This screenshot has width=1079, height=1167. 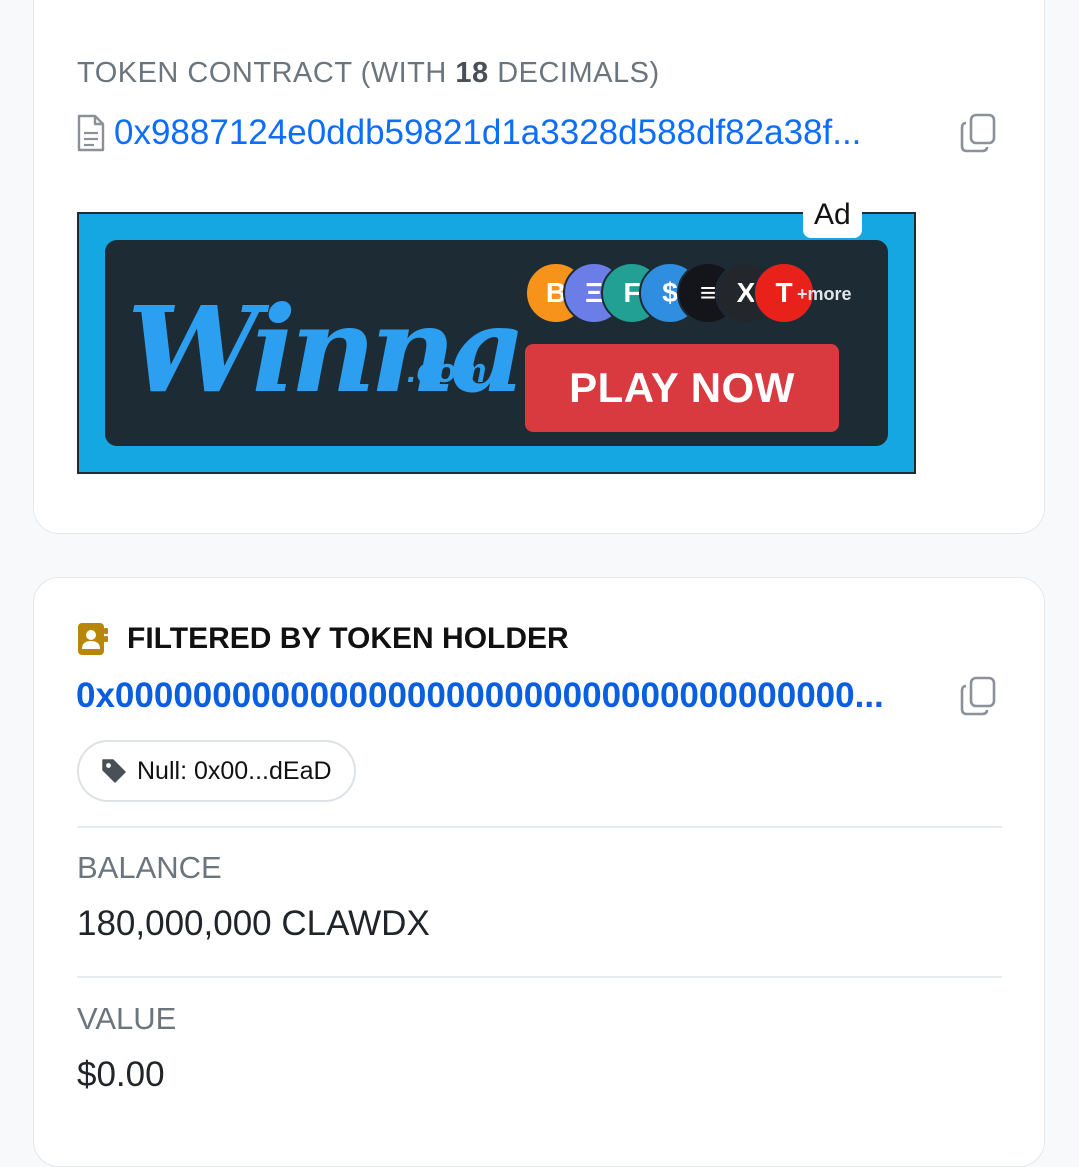 I want to click on token-decimals: 18, so click(x=472, y=73).